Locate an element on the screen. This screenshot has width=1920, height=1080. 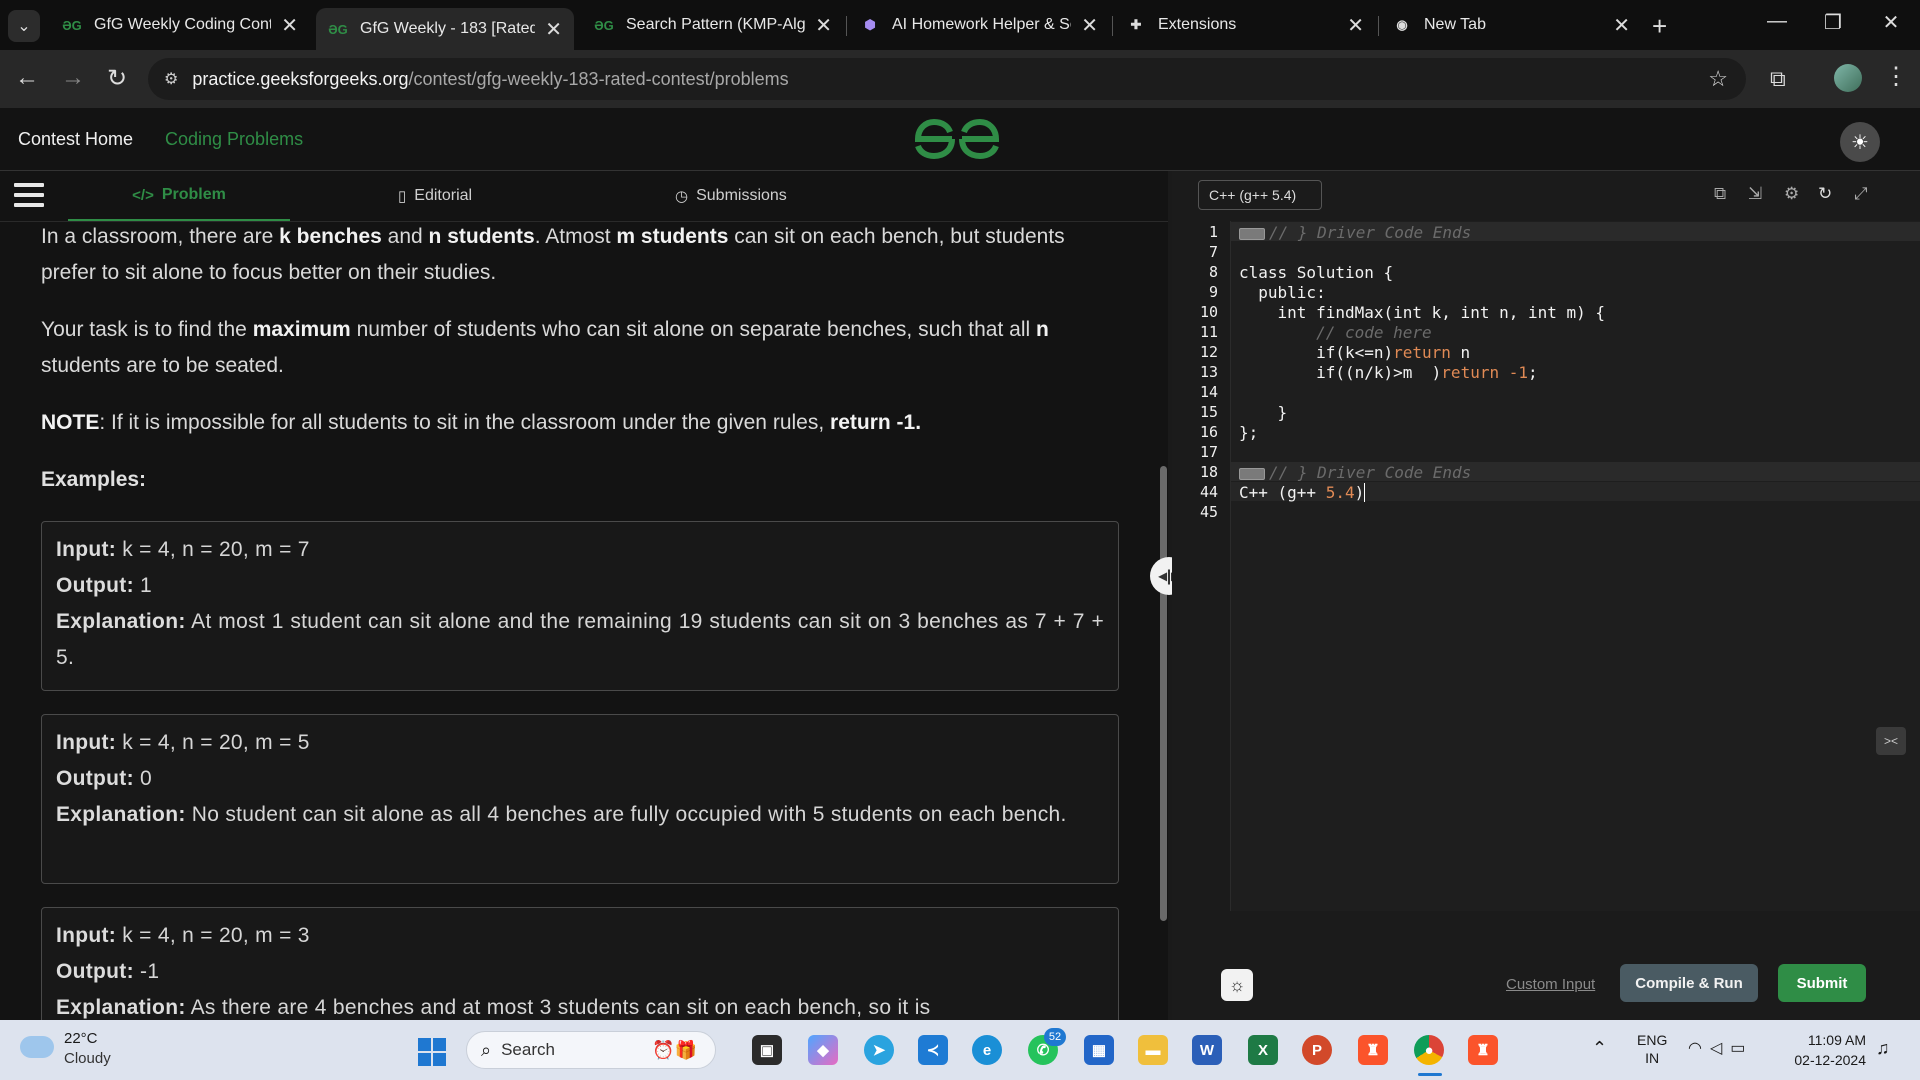
problem-scrollbar is located at coordinates (1163, 693).